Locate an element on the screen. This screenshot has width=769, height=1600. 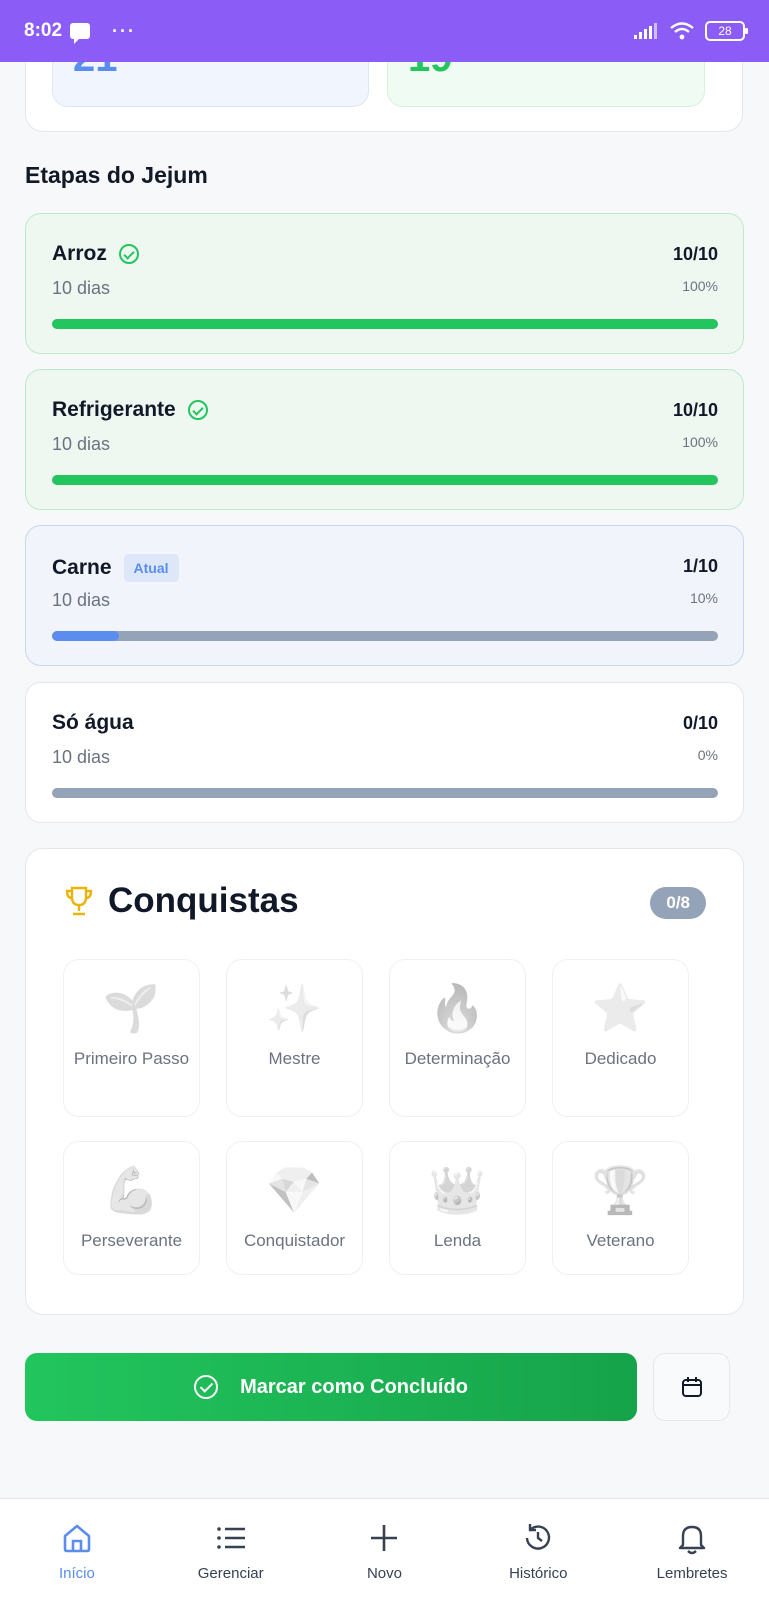
stage-name: Só água is located at coordinates (93, 722).